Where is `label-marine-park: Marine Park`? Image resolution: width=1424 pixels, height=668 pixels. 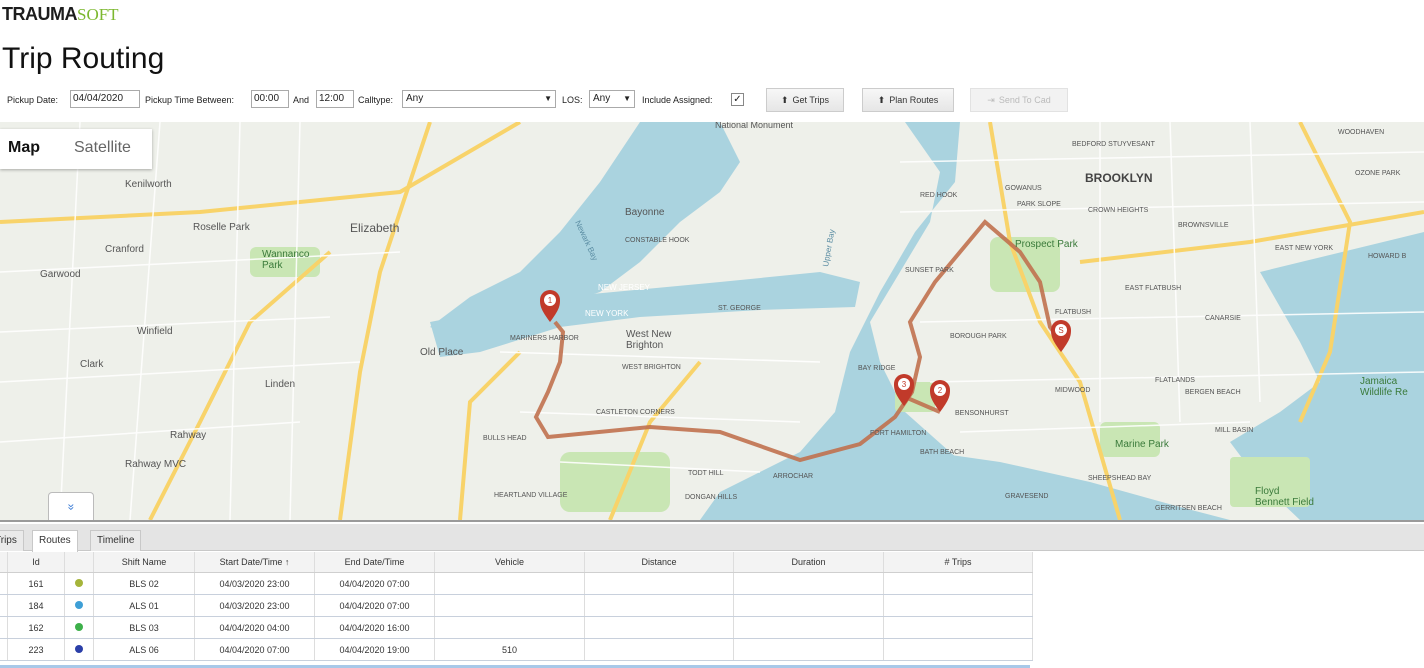 label-marine-park: Marine Park is located at coordinates (1142, 444).